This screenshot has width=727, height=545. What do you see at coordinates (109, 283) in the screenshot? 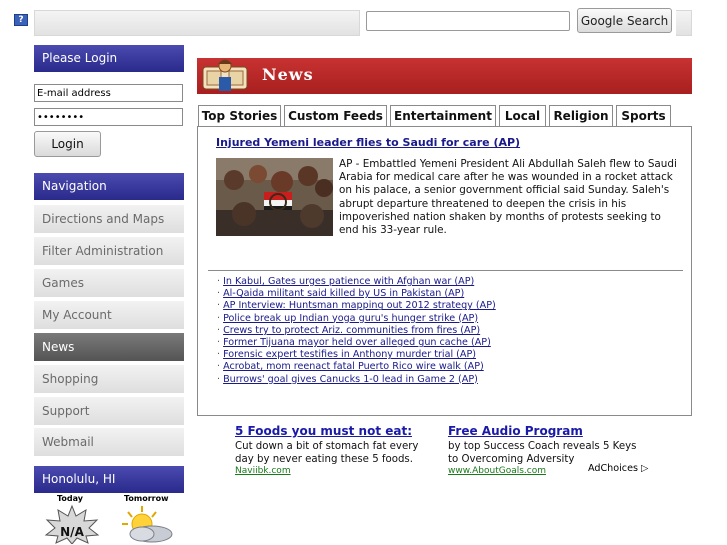
I see `nav-item-games: Games` at bounding box center [109, 283].